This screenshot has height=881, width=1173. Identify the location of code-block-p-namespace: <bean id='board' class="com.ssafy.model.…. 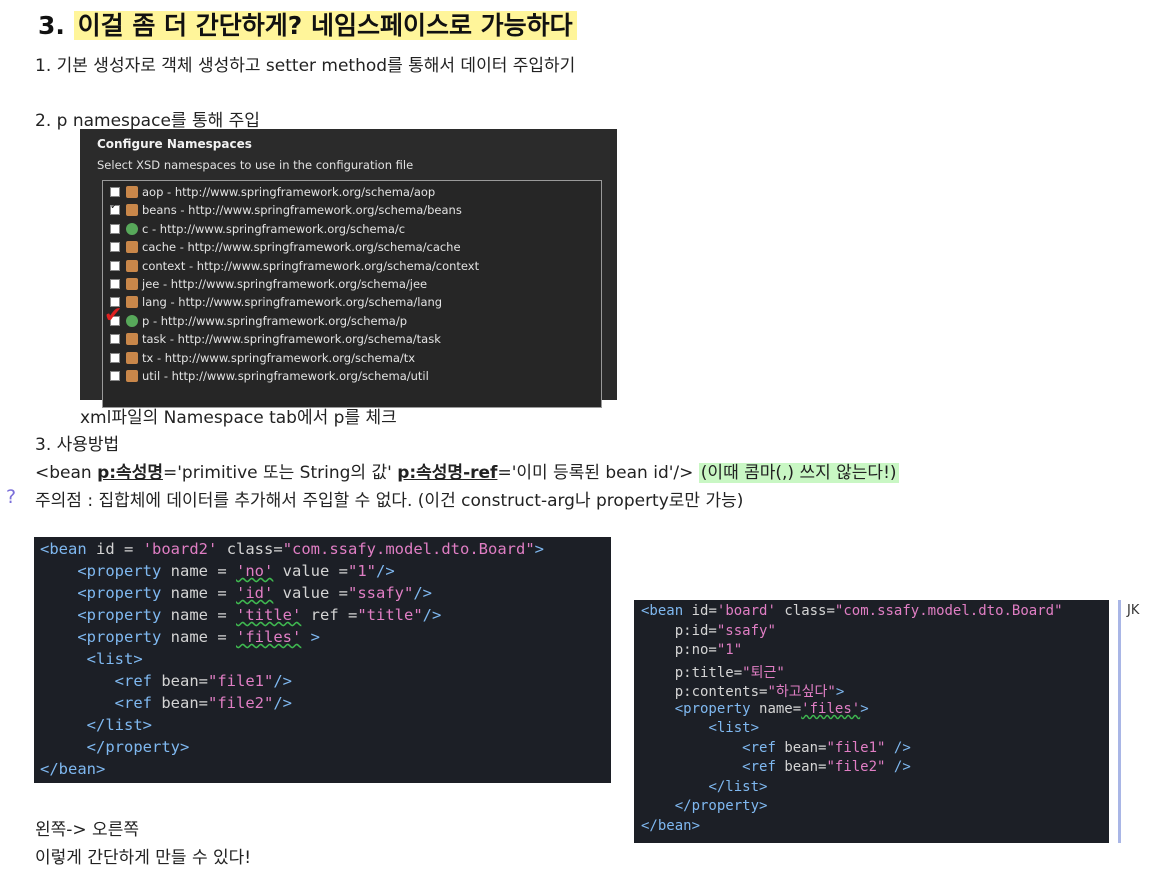
(871, 721).